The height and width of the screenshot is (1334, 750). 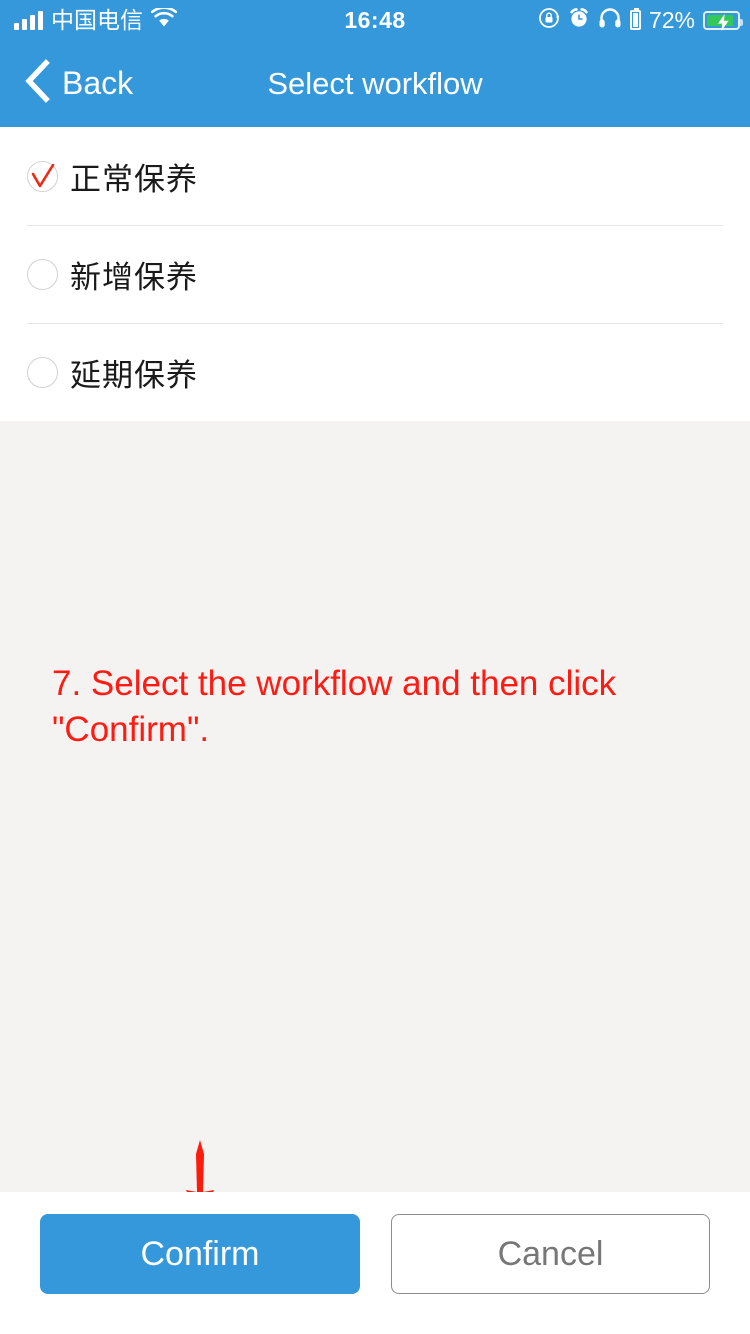 What do you see at coordinates (375, 176) in the screenshot?
I see `option-row-normal-maintenance: 正常保养` at bounding box center [375, 176].